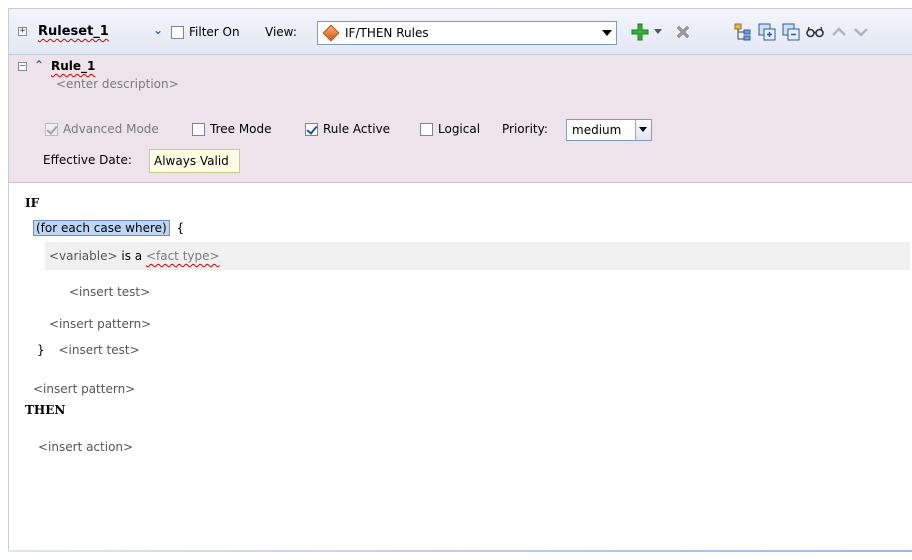 The image size is (912, 560). Describe the element at coordinates (198, 129) in the screenshot. I see `tree-mode-checkbox` at that location.